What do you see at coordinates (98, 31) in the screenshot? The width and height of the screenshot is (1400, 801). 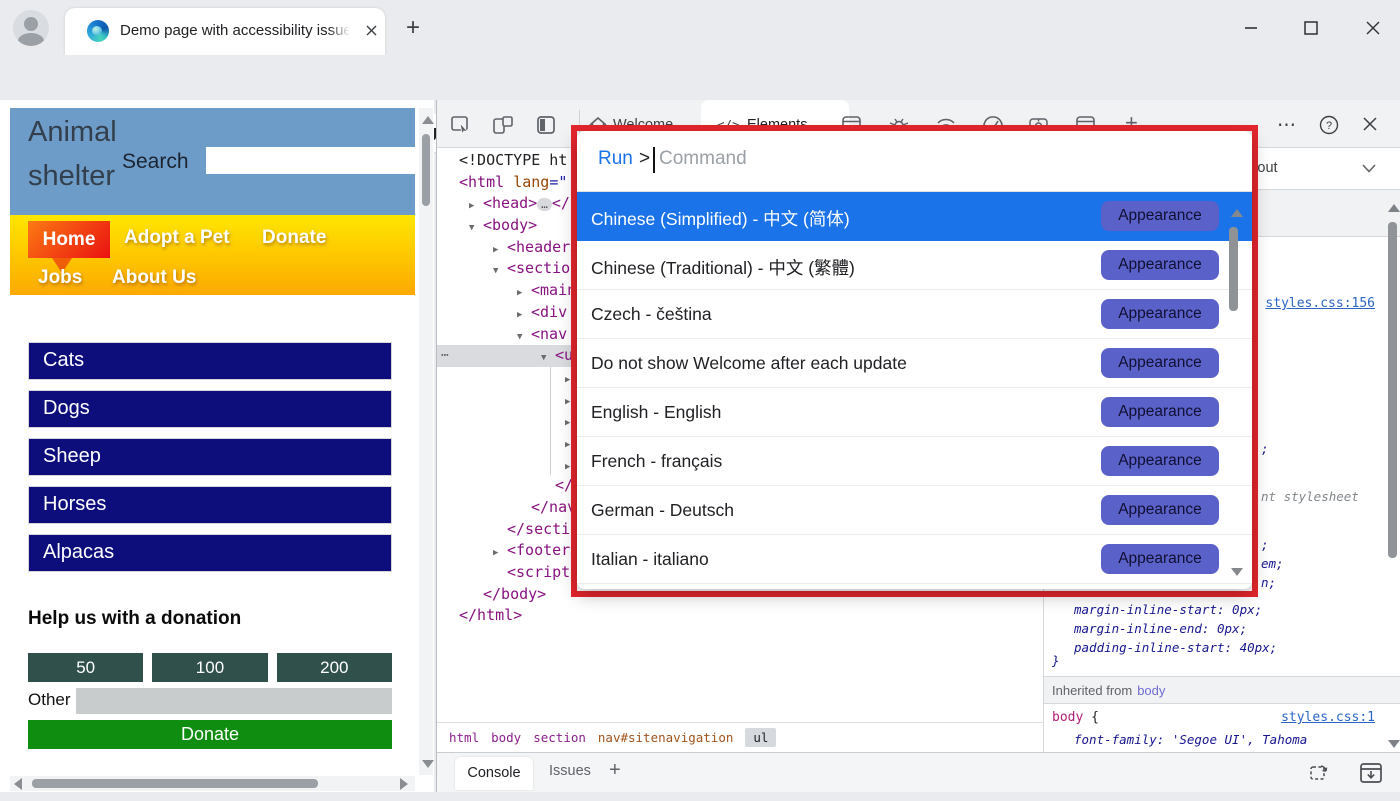 I see `edge-favicon-icon` at bounding box center [98, 31].